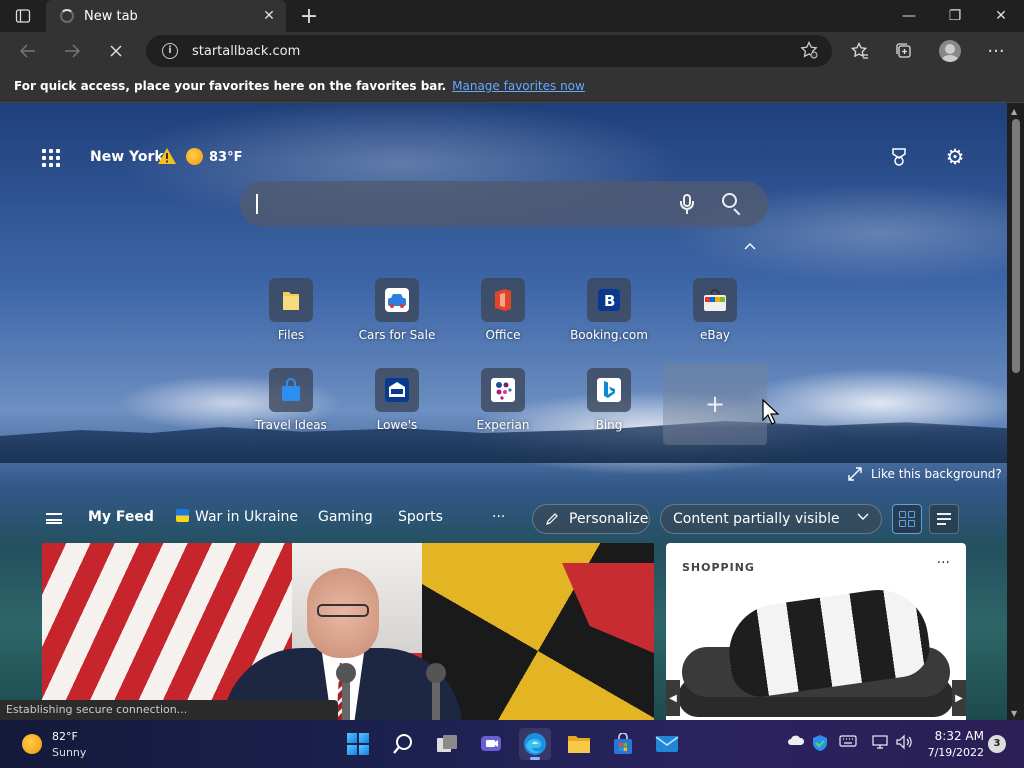  Describe the element at coordinates (167, 156) in the screenshot. I see `weather-alert-icon` at that location.